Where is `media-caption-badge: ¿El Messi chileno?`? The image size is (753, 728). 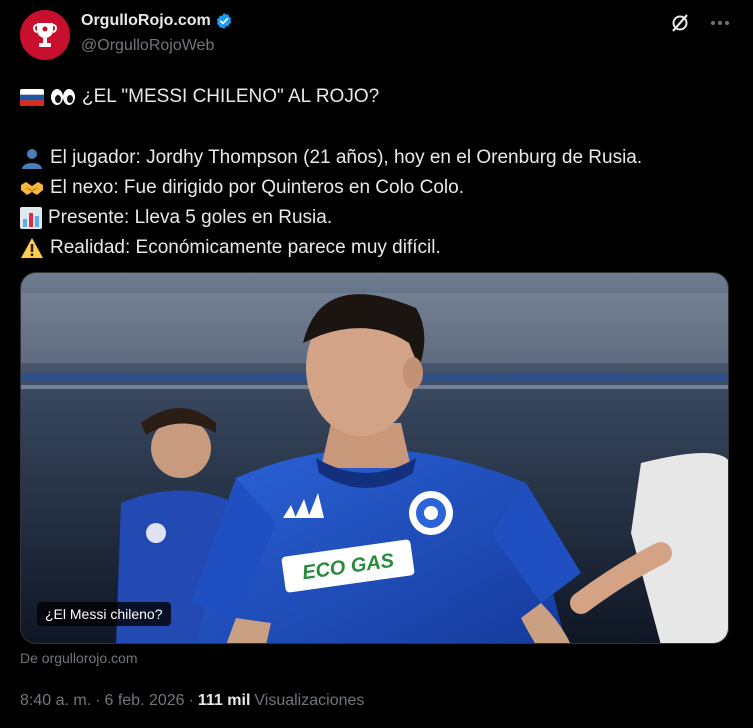
media-caption-badge: ¿El Messi chileno? is located at coordinates (104, 614).